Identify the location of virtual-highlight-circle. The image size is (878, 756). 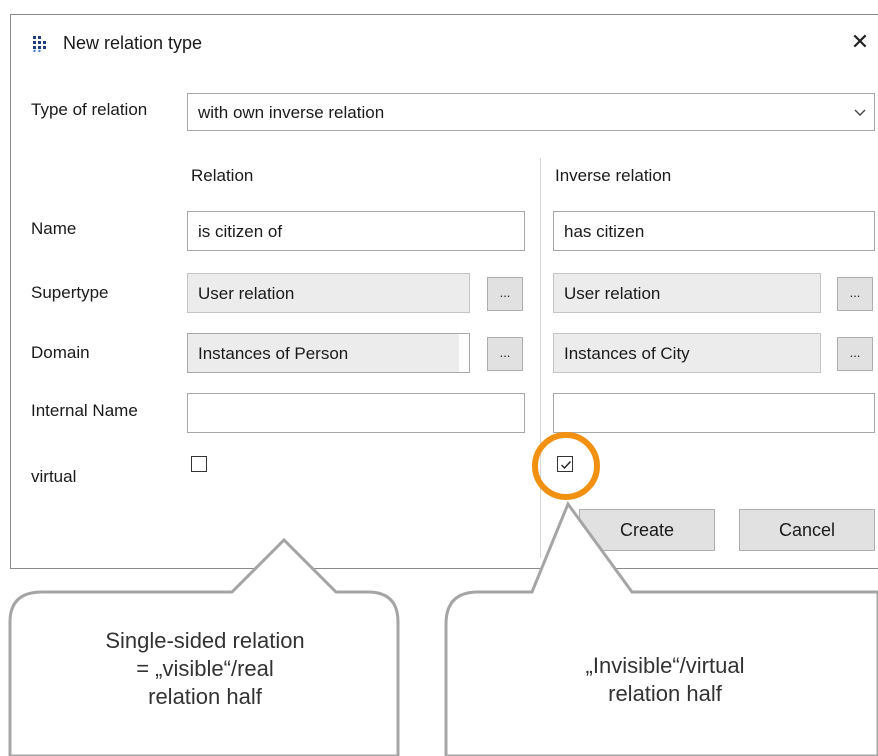
(566, 466).